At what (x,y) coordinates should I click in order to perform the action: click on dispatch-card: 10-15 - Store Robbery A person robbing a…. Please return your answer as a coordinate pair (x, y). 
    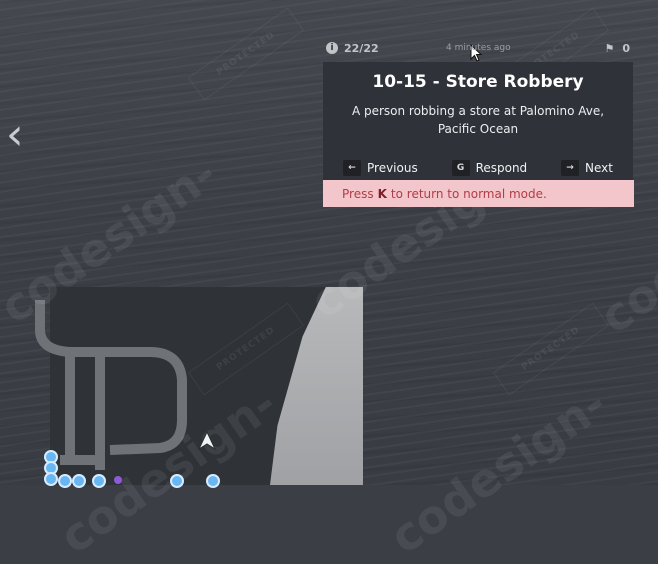
    Looking at the image, I should click on (478, 121).